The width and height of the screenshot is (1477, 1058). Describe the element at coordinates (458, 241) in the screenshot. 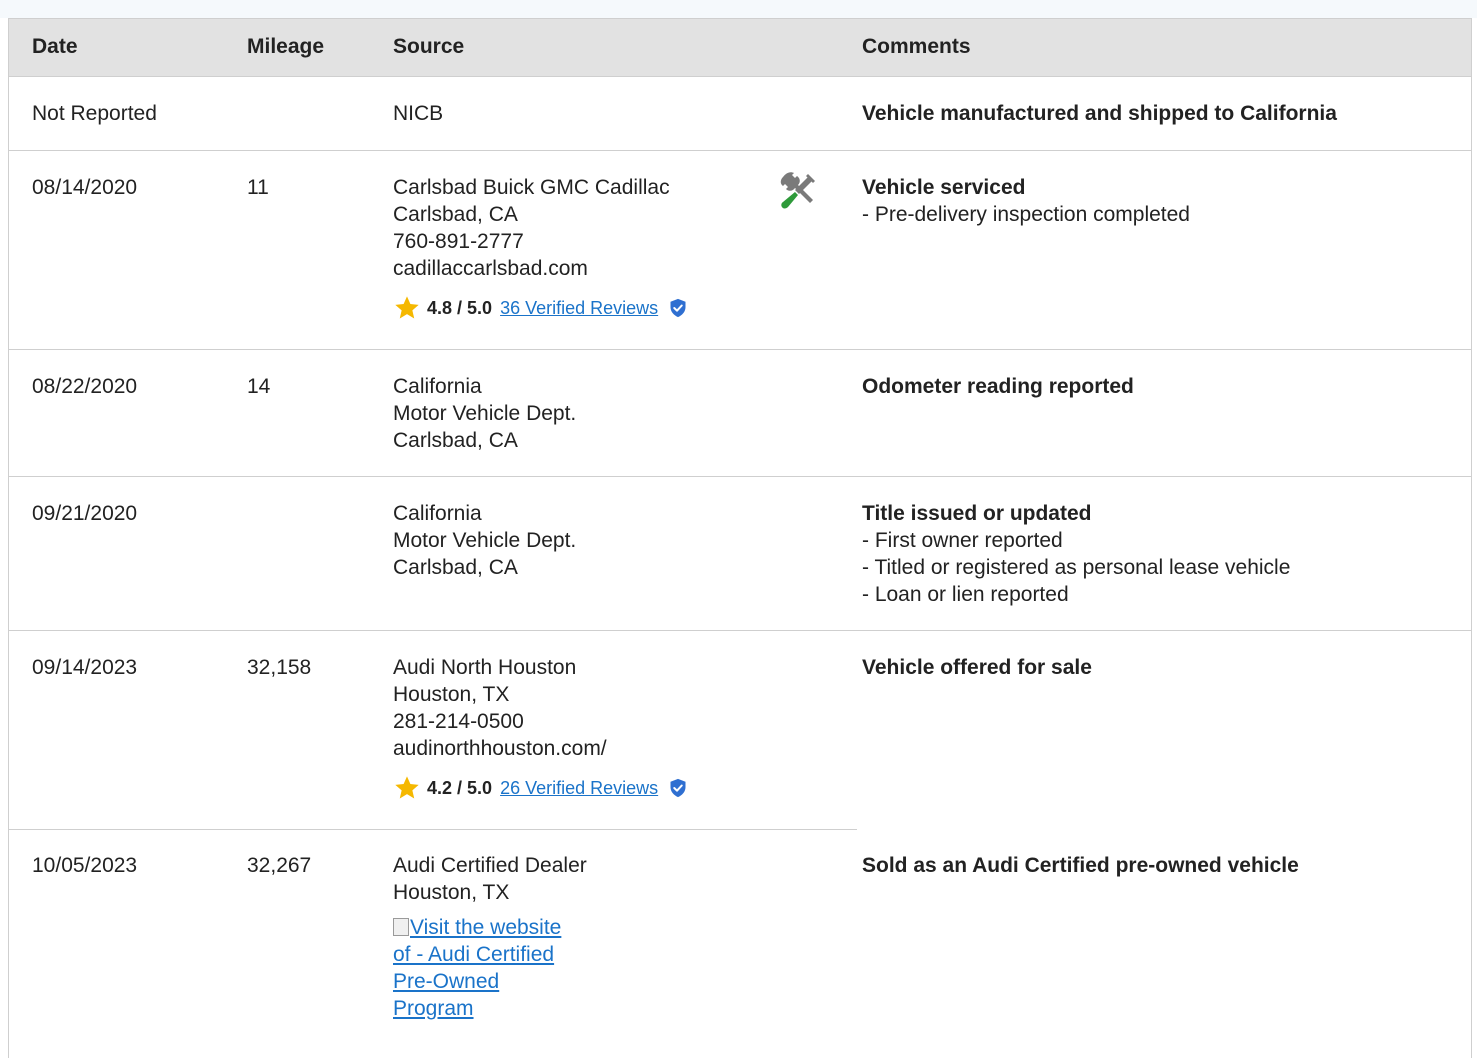

I see `source-line: 760-891-2777` at that location.